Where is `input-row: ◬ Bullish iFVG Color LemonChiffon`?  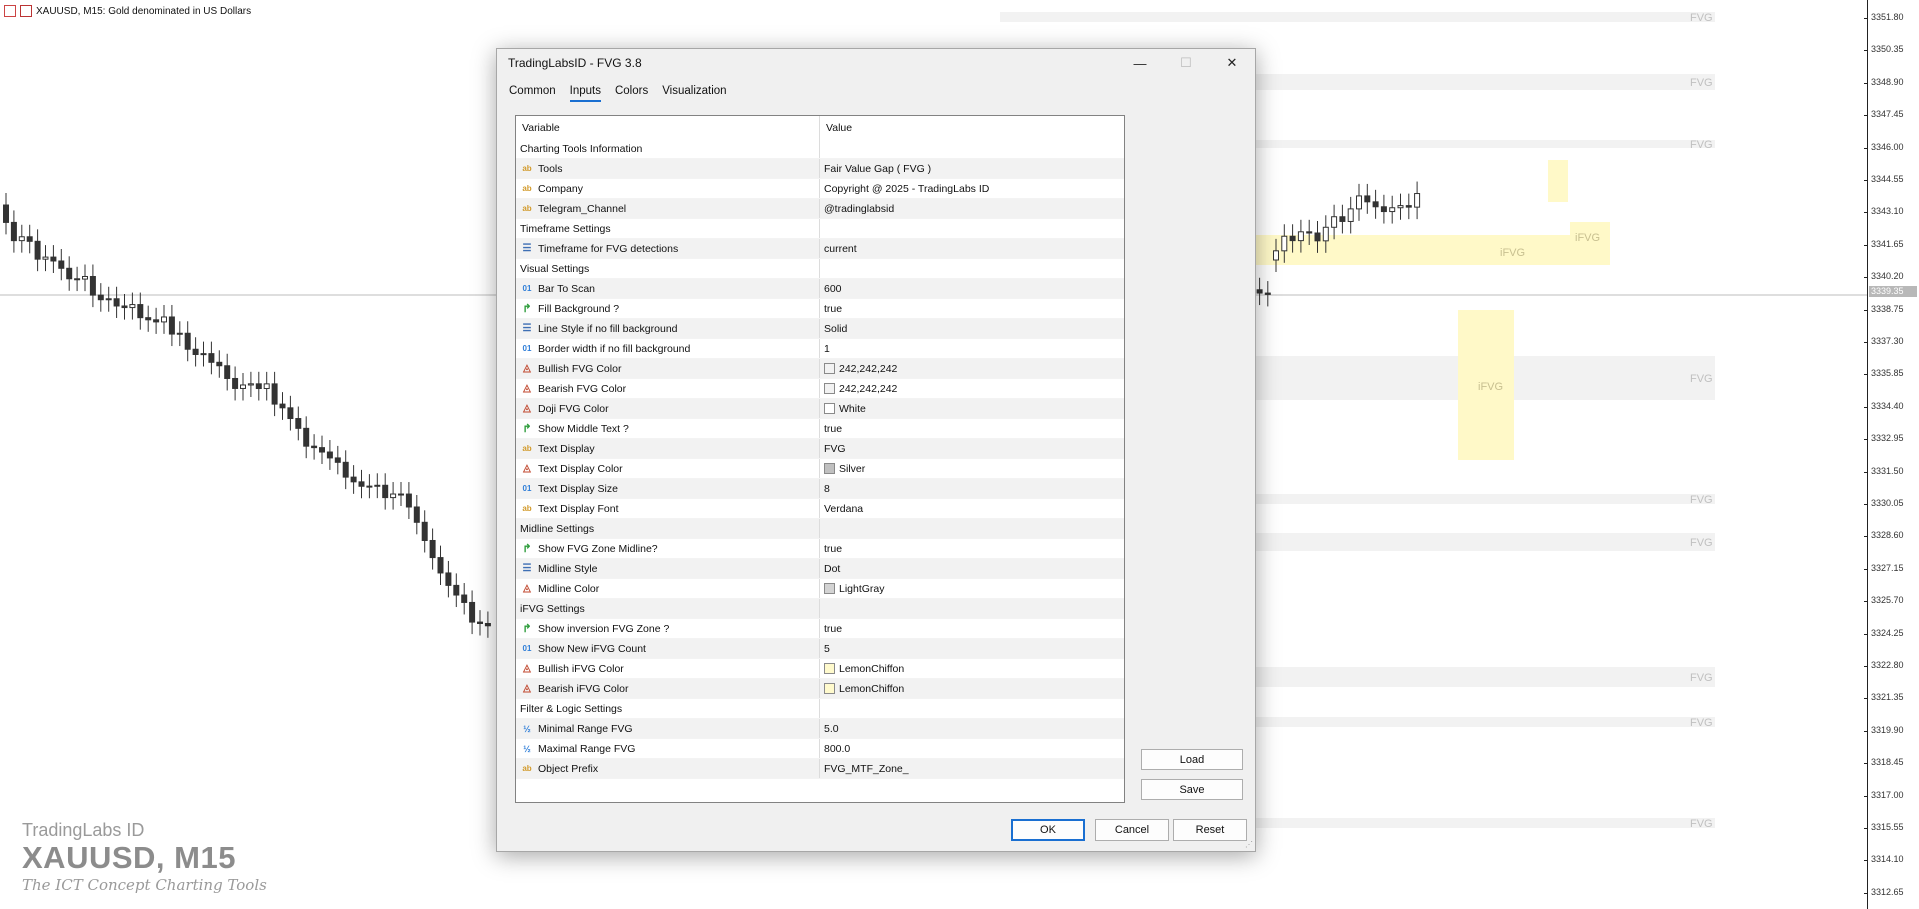 input-row: ◬ Bullish iFVG Color LemonChiffon is located at coordinates (820, 669).